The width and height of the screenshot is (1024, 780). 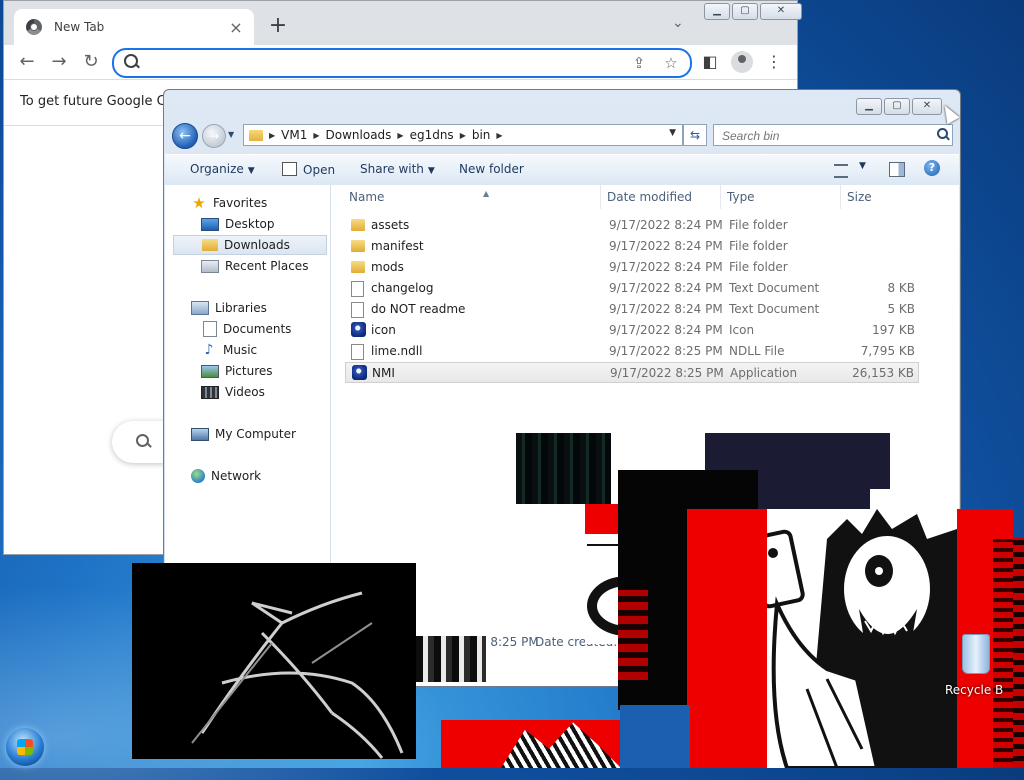 I want to click on sort-up-icon: ▲, so click(x=486, y=193).